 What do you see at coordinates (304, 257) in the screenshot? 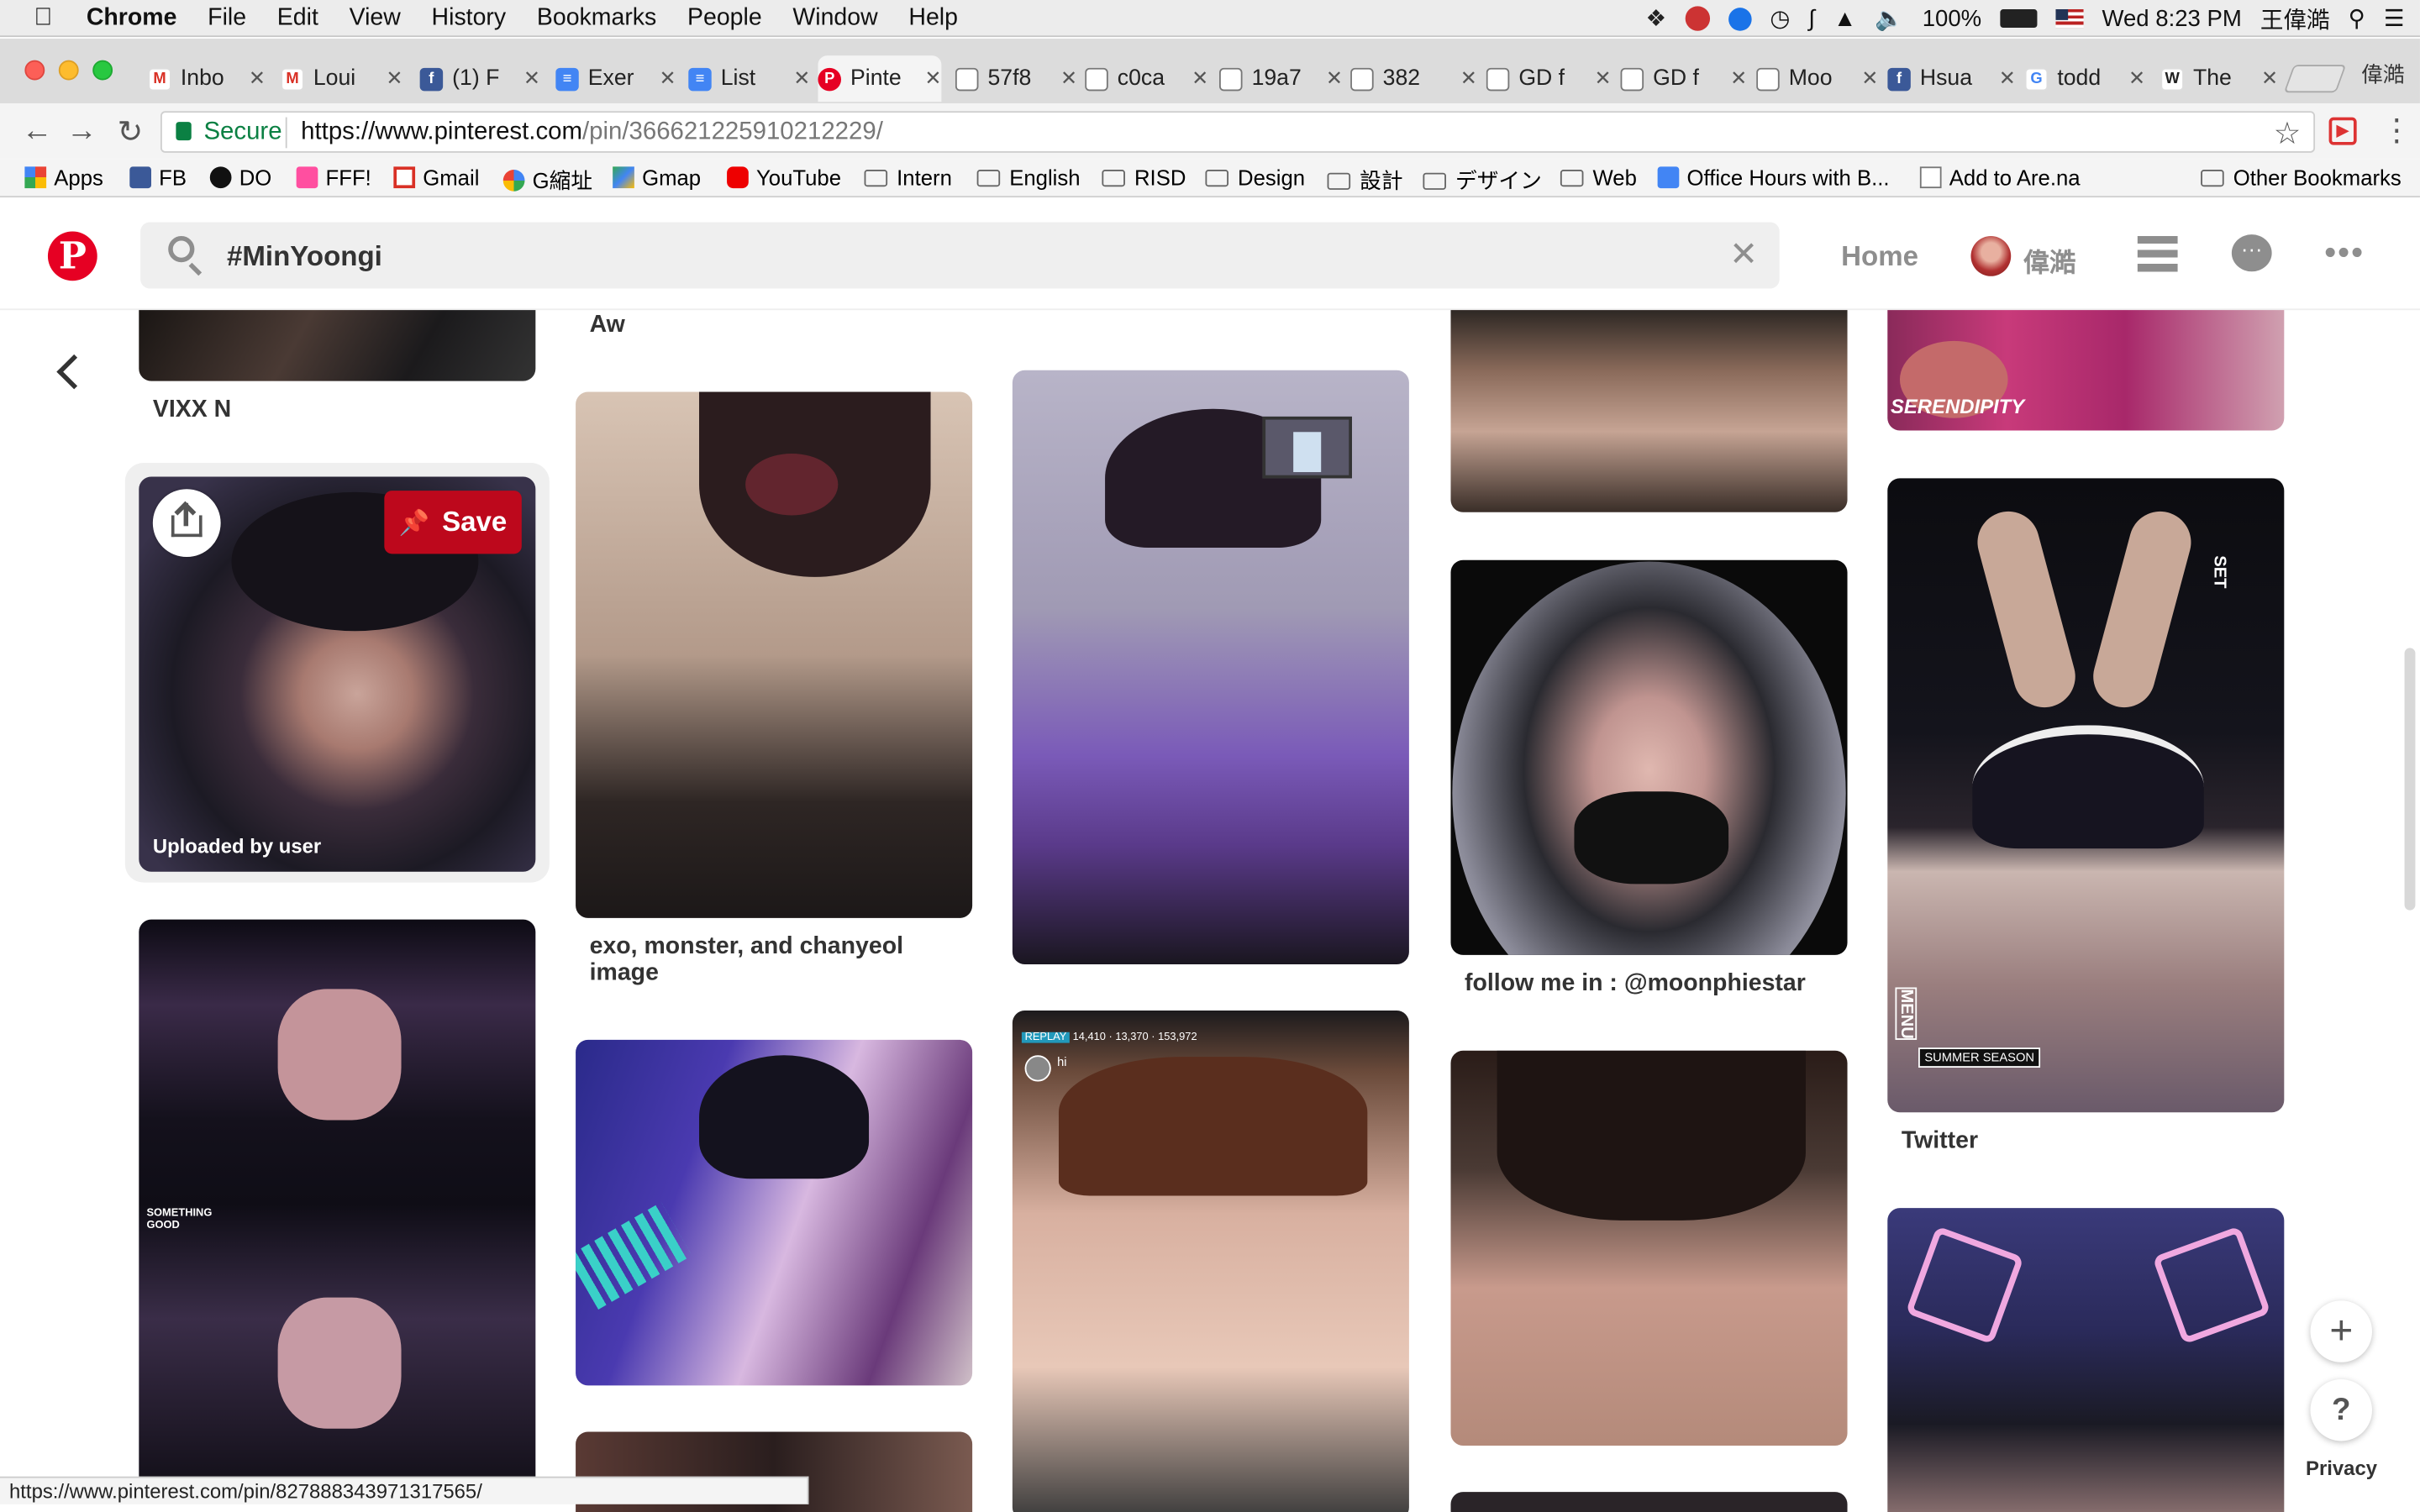
I see `search-input: #MinYoongi` at bounding box center [304, 257].